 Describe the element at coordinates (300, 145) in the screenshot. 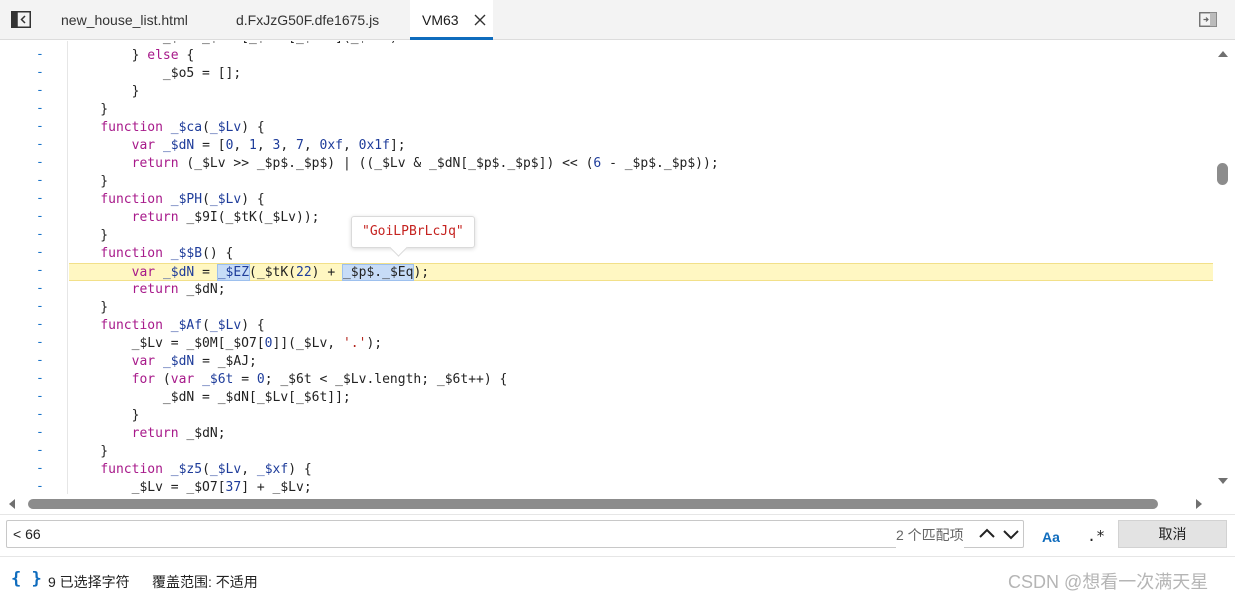

I see `code-token: 7` at that location.